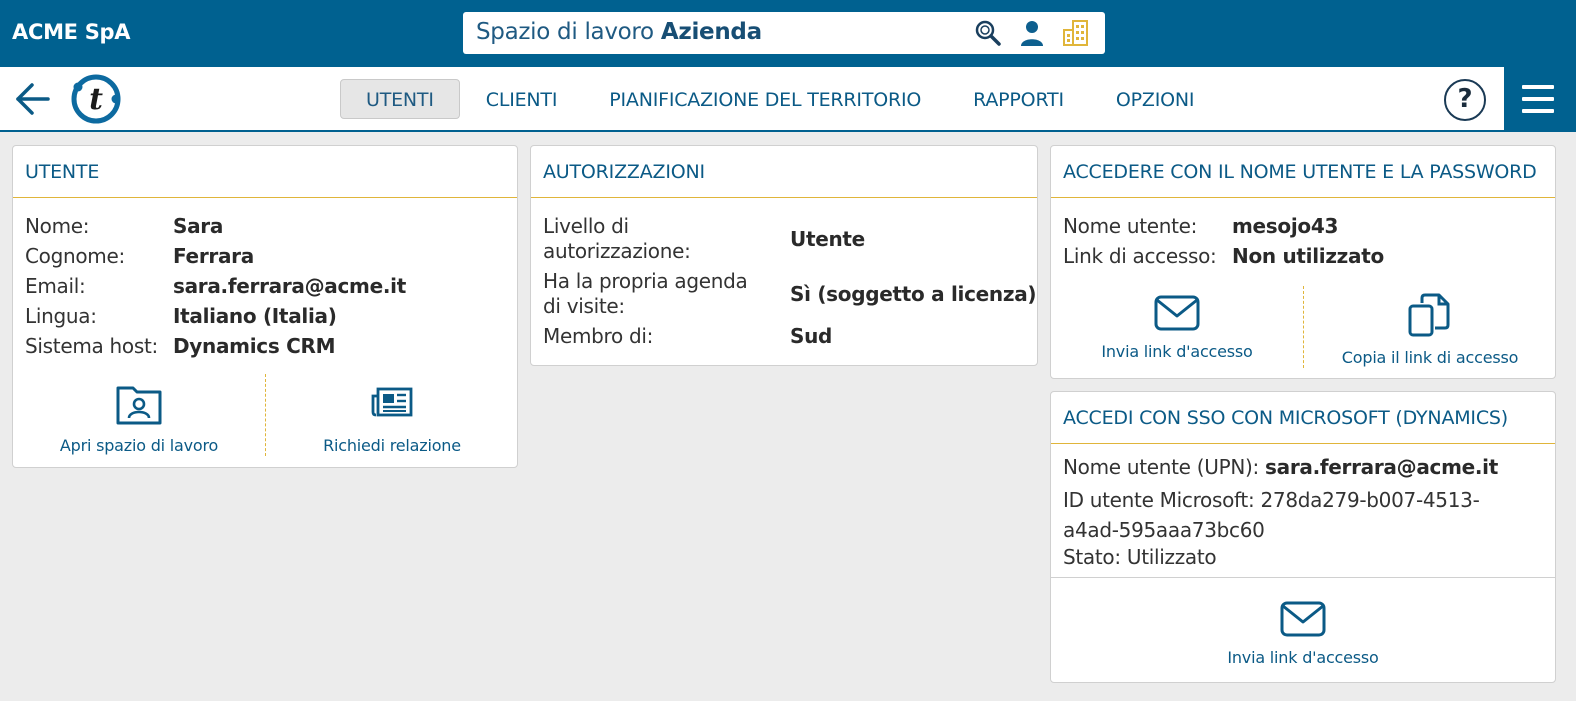  I want to click on back-arrow-icon, so click(32, 99).